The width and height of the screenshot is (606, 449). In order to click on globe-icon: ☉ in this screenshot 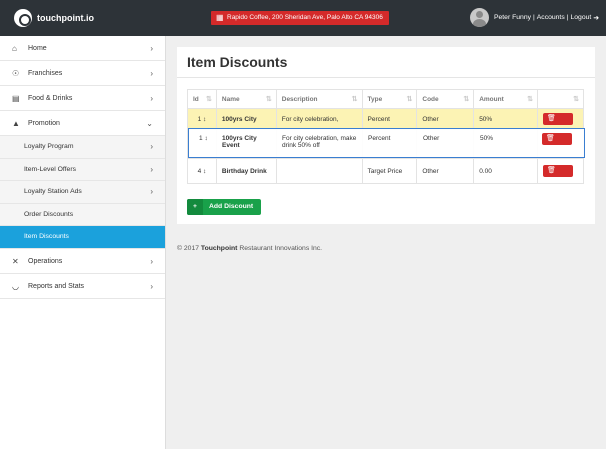, I will do `click(16, 73)`.